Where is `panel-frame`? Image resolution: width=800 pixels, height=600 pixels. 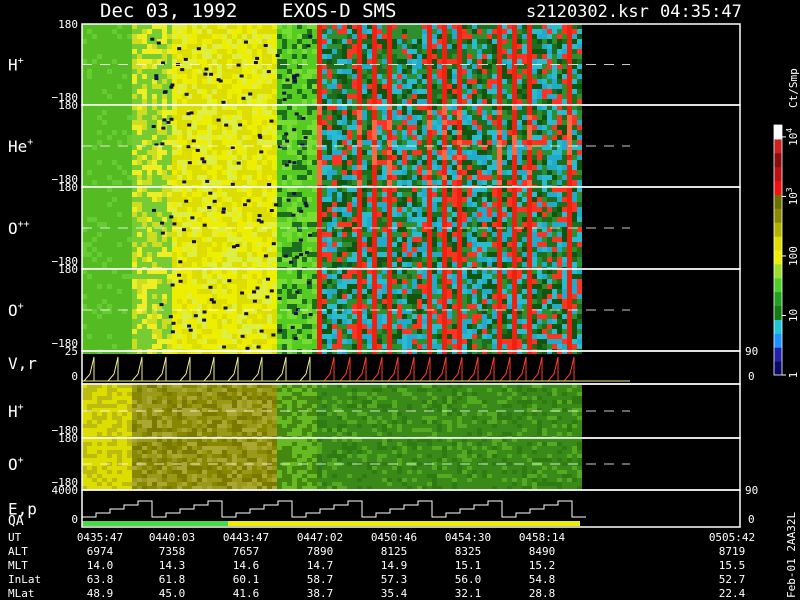
panel-frame is located at coordinates (411, 367).